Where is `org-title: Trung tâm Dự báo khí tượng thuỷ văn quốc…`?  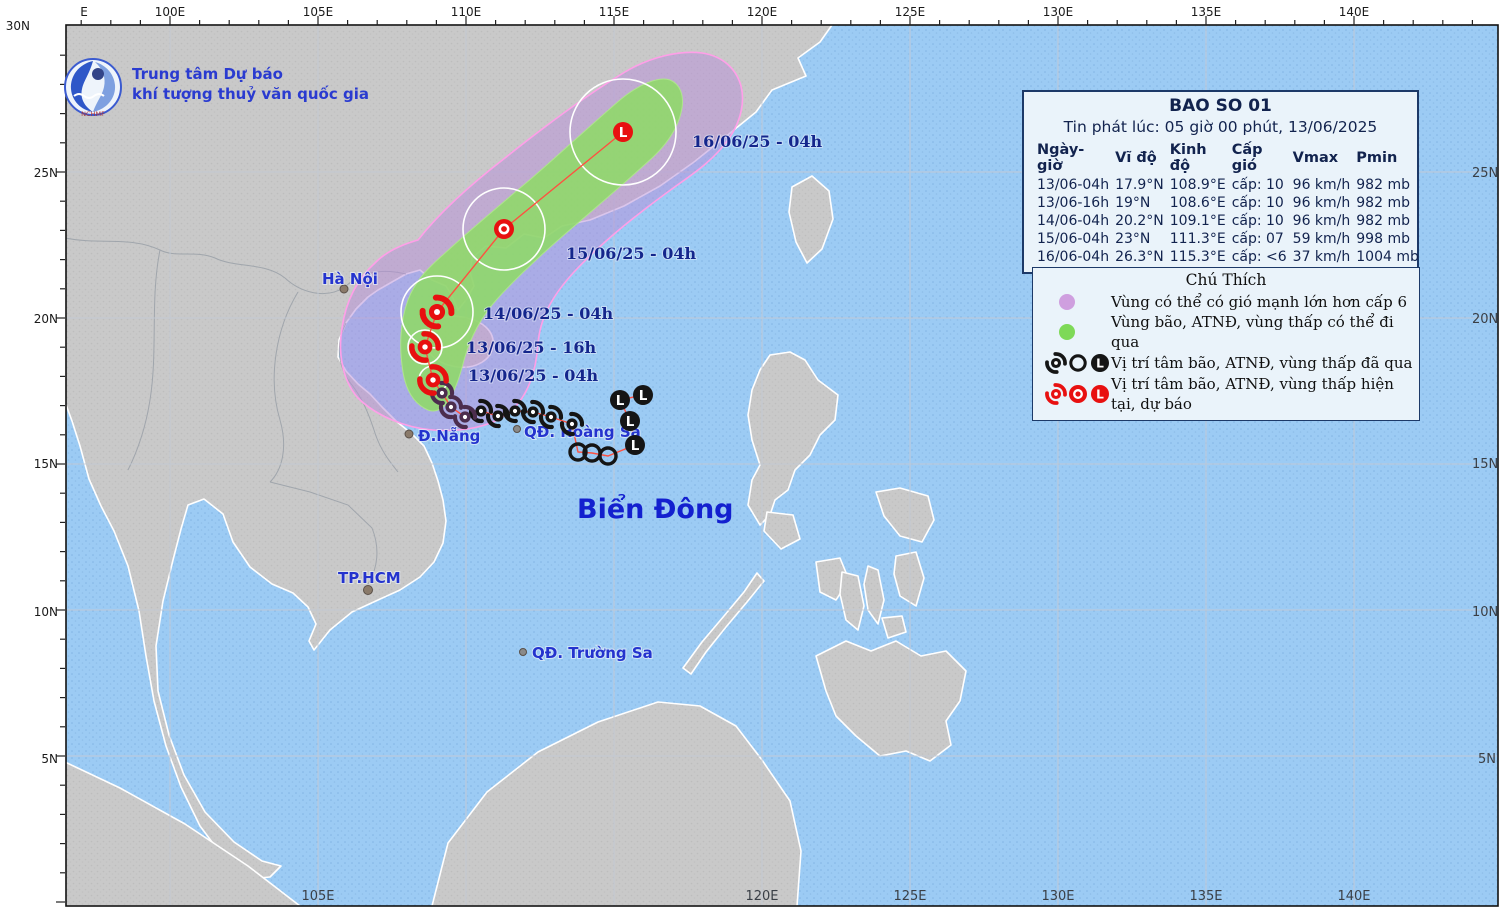 org-title: Trung tâm Dự báo khí tượng thuỷ văn quốc… is located at coordinates (250, 80).